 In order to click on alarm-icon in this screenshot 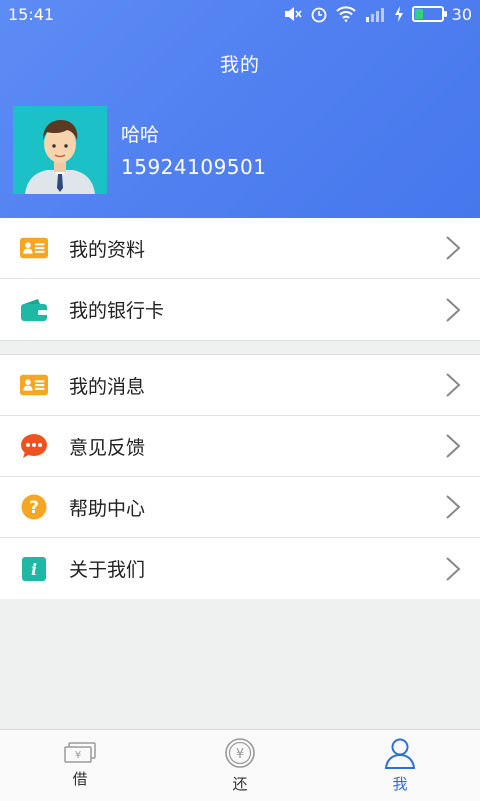, I will do `click(319, 15)`.